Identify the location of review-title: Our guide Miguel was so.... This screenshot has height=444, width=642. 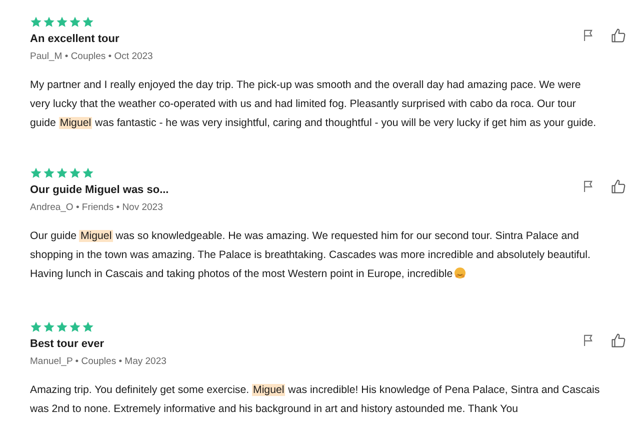
(99, 190).